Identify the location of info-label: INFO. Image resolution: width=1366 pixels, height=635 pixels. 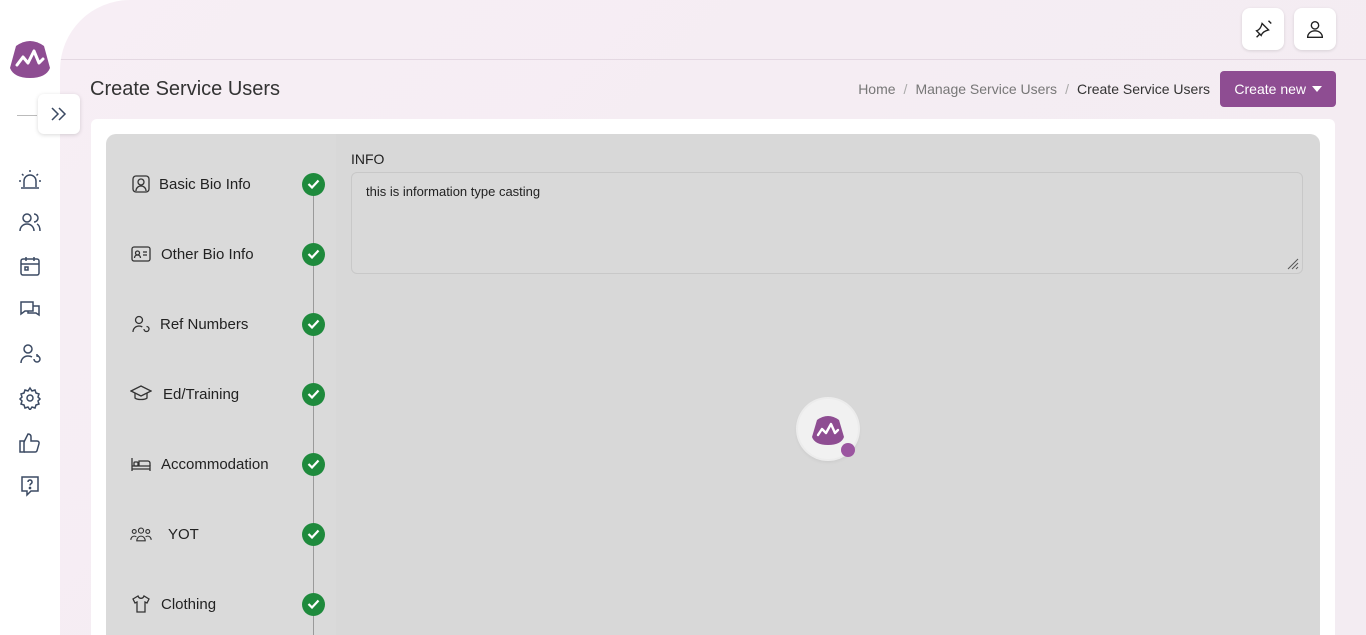
(368, 159).